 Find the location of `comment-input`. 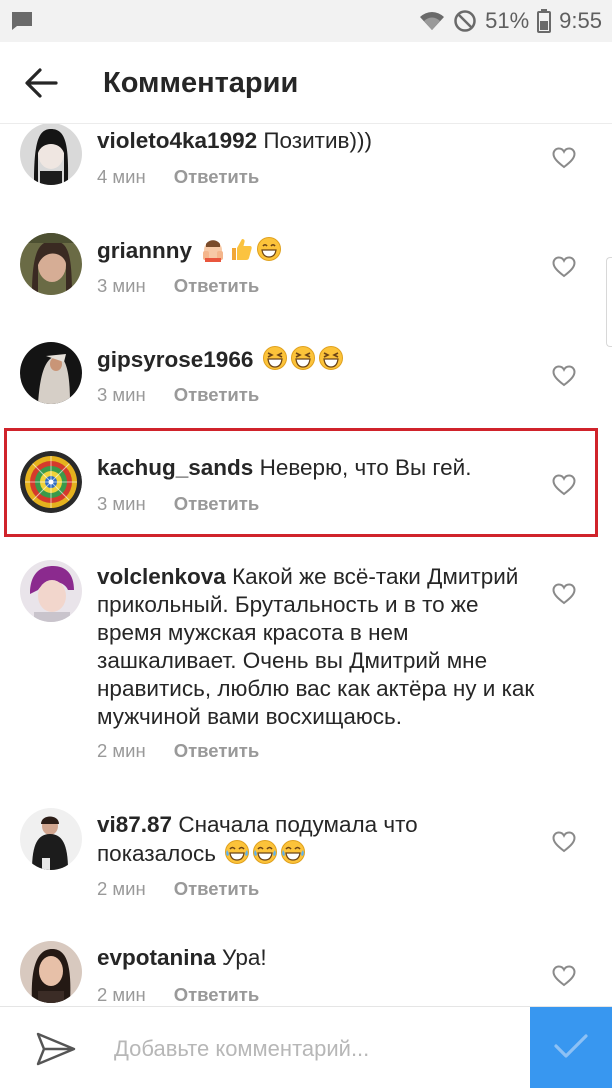

comment-input is located at coordinates (314, 1049).